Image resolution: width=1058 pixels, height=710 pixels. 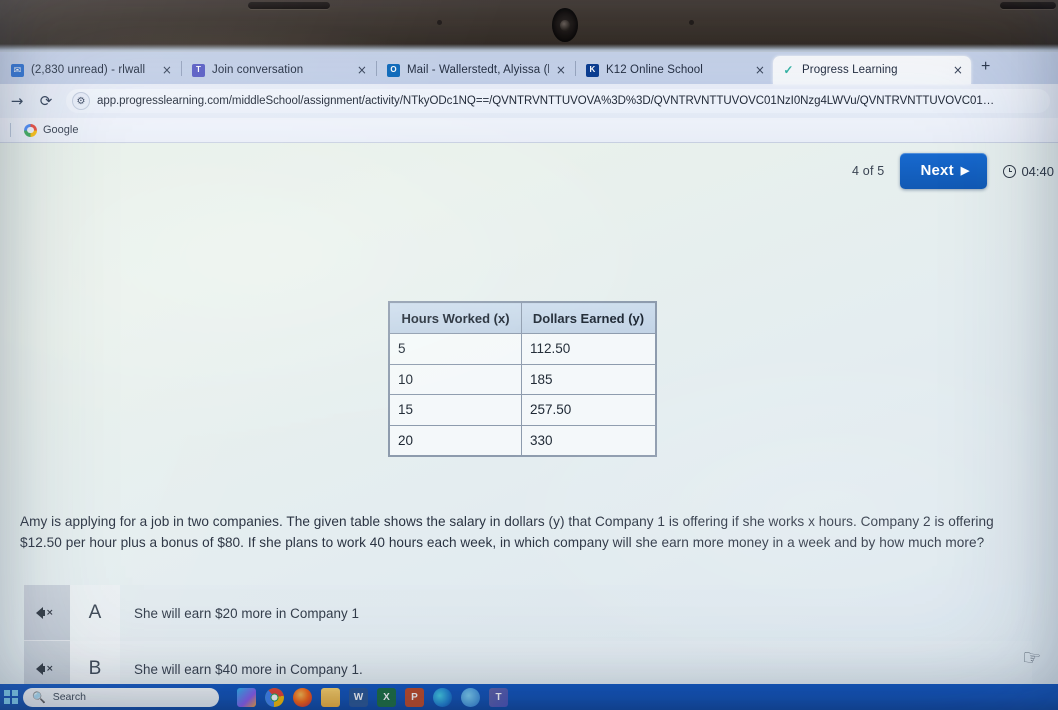 What do you see at coordinates (588, 410) in the screenshot?
I see `table-cell-dollars: 257.50` at bounding box center [588, 410].